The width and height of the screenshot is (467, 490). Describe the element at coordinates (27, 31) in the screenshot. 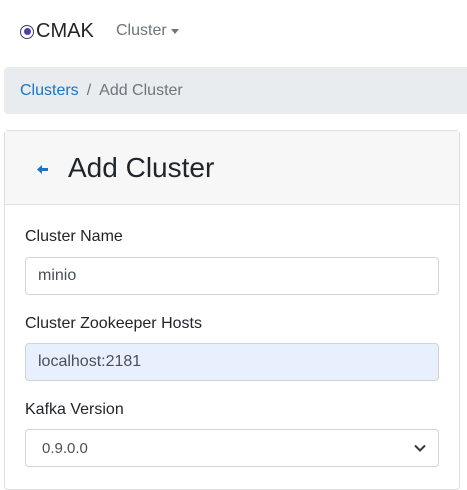

I see `target-circle-icon` at that location.